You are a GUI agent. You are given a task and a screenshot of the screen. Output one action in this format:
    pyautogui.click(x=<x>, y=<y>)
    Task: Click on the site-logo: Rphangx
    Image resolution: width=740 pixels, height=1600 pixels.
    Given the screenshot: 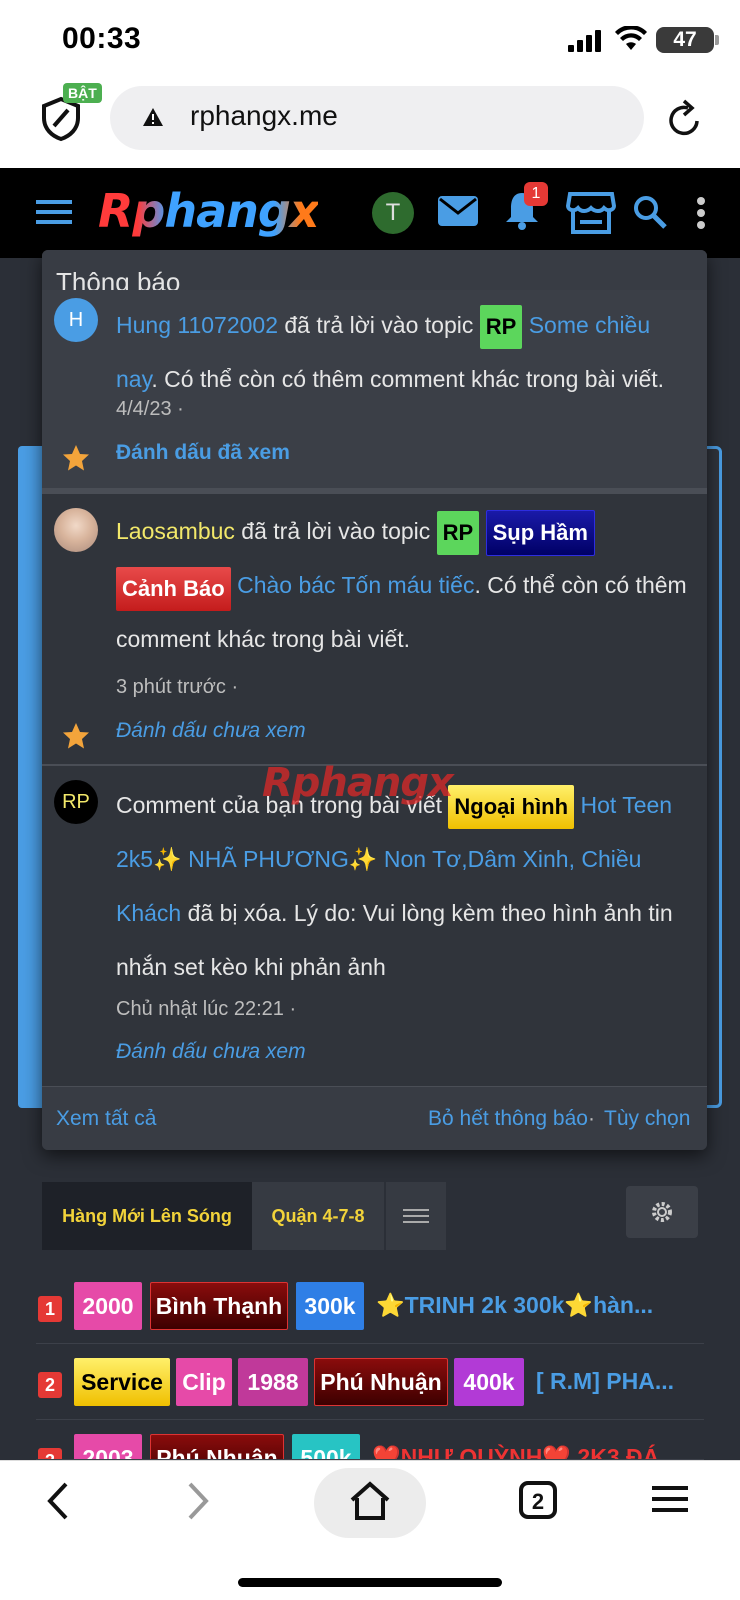 What is the action you would take?
    pyautogui.click(x=208, y=211)
    